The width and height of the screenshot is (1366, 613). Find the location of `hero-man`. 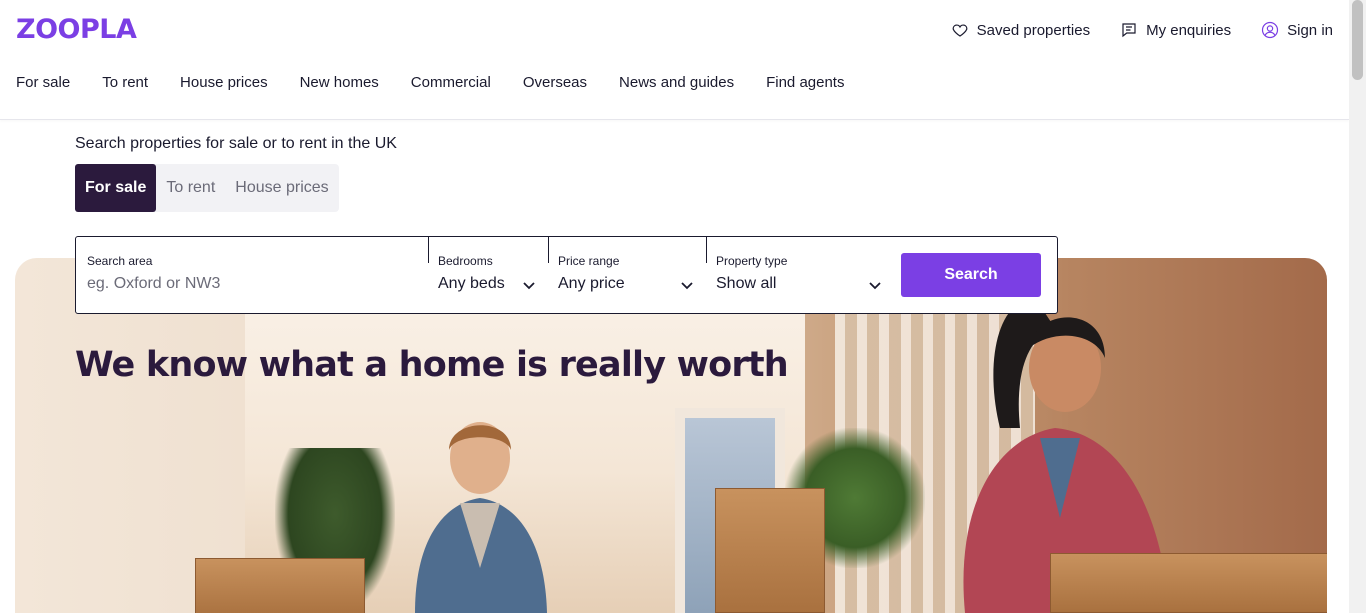

hero-man is located at coordinates (481, 517).